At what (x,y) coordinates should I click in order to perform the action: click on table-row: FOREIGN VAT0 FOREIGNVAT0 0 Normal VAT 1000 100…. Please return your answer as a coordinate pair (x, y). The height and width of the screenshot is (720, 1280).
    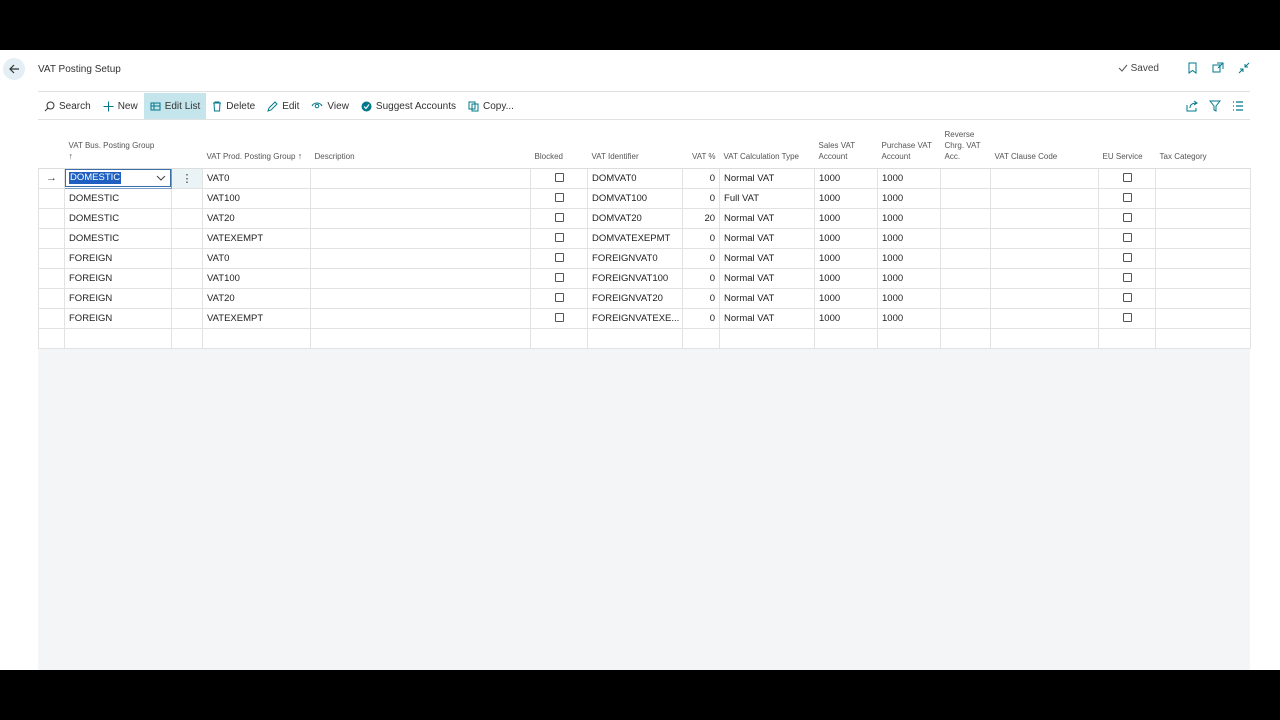
    Looking at the image, I should click on (645, 258).